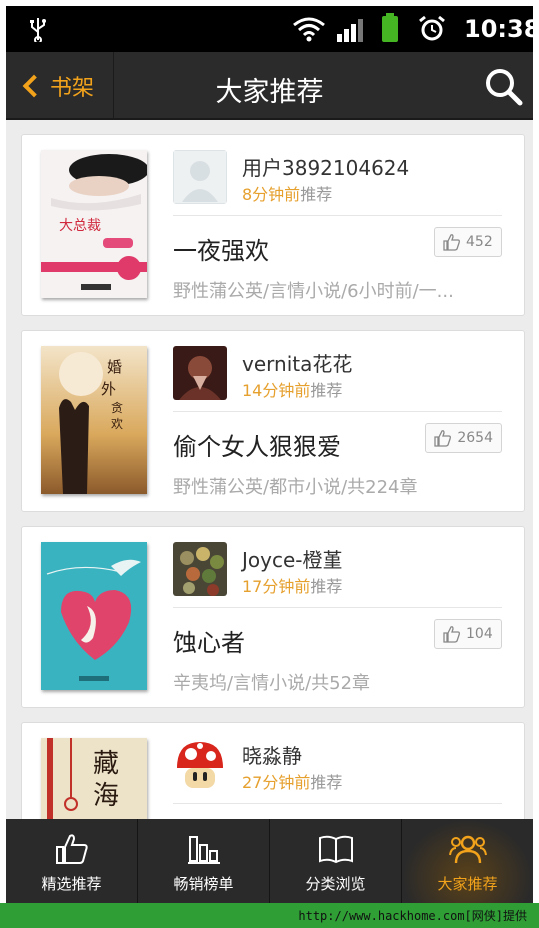 Image resolution: width=539 pixels, height=928 pixels. Describe the element at coordinates (412, 916) in the screenshot. I see `footer-credit: http://www.hackhome.com[网侠]提供` at that location.